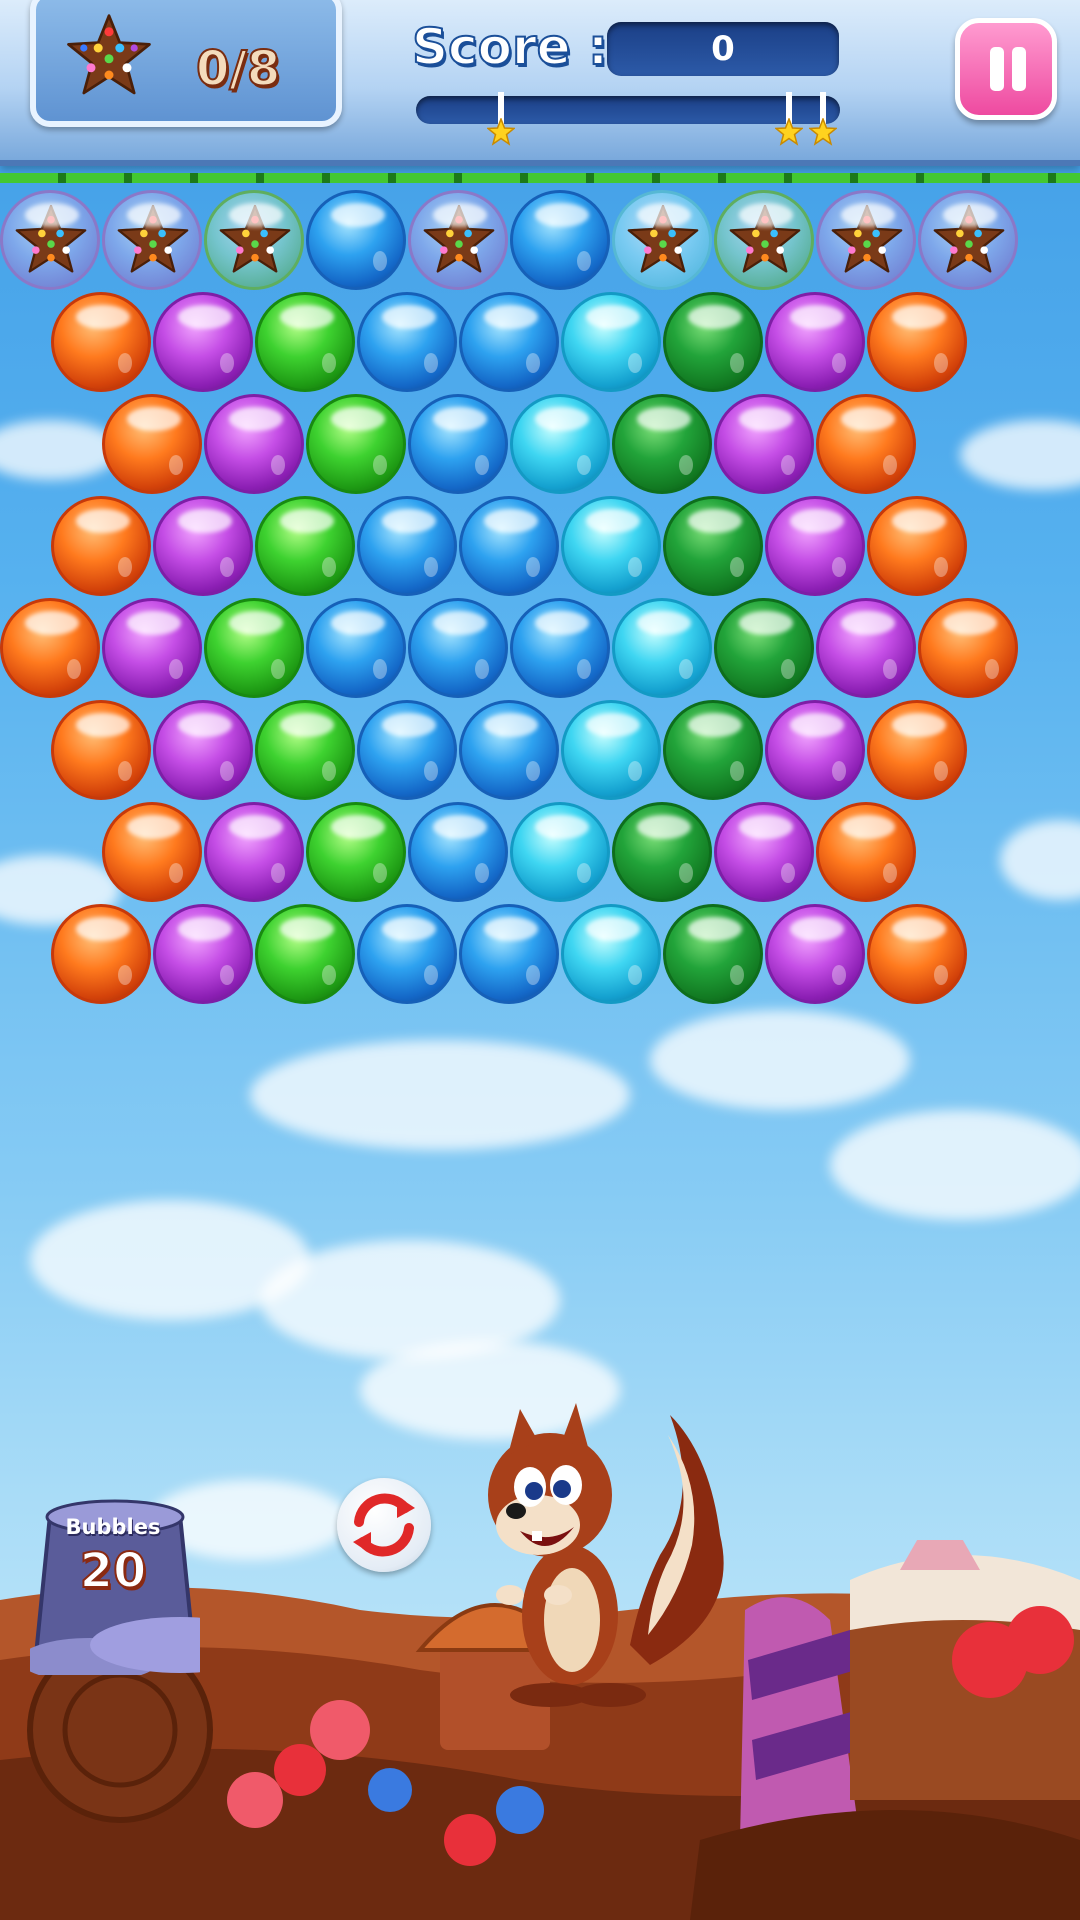 This screenshot has width=1080, height=1920. I want to click on swap-bubble-button, so click(384, 1525).